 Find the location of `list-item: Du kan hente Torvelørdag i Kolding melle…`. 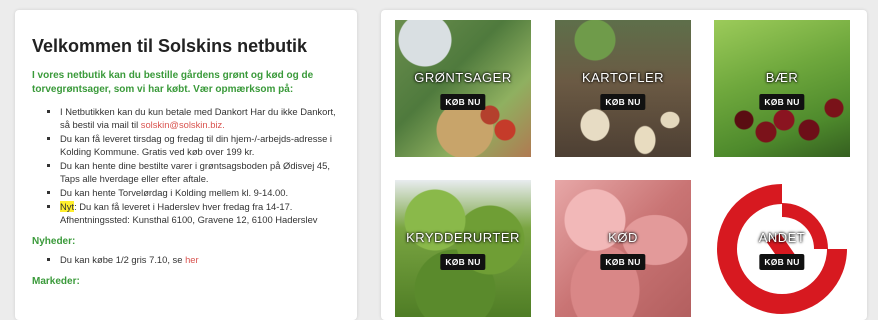

list-item: Du kan hente Torvelørdag i Kolding melle… is located at coordinates (200, 192).